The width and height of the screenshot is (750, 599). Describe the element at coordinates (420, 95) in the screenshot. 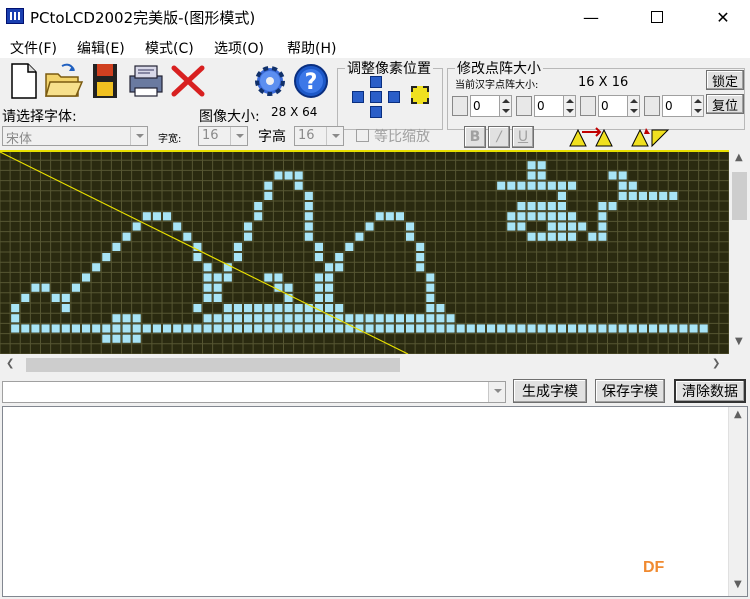

I see `fit-icon` at that location.